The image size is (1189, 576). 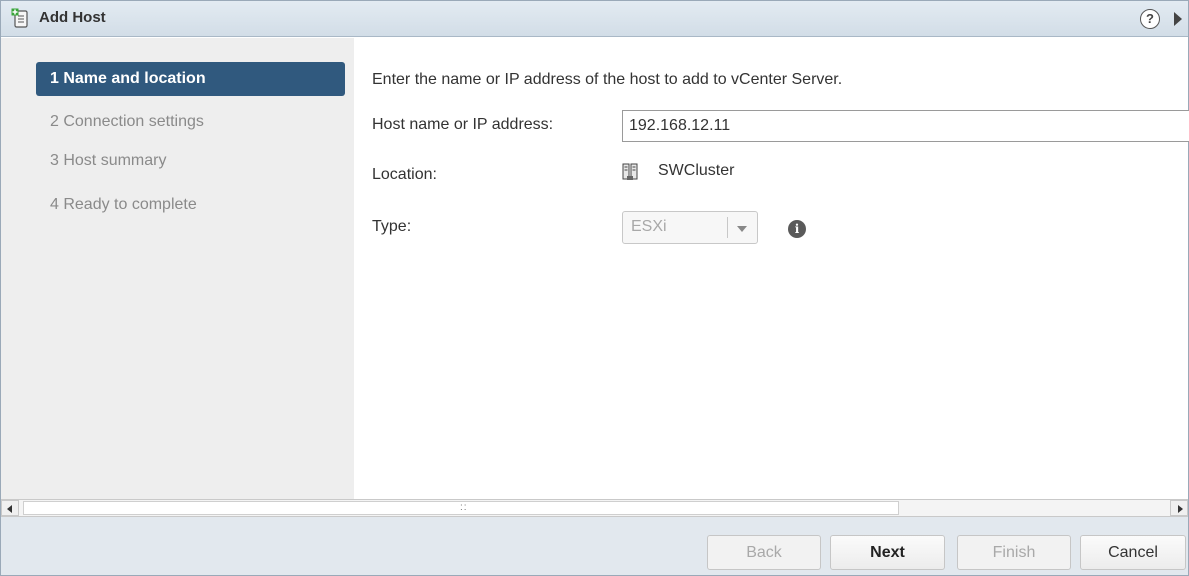 I want to click on cluster-icon, so click(x=630, y=171).